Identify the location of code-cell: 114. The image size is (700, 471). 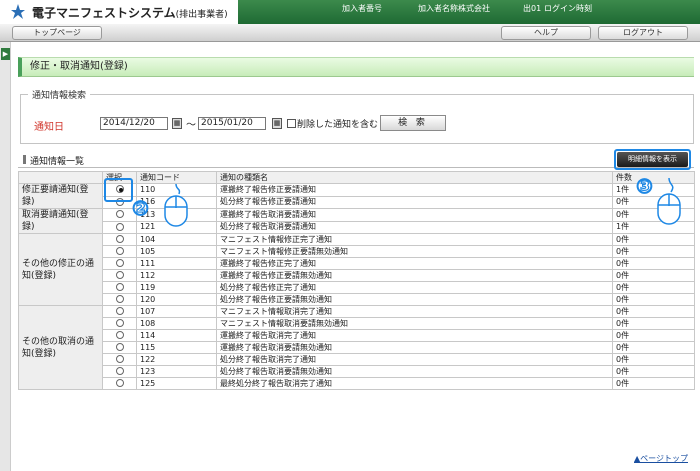
(176, 335).